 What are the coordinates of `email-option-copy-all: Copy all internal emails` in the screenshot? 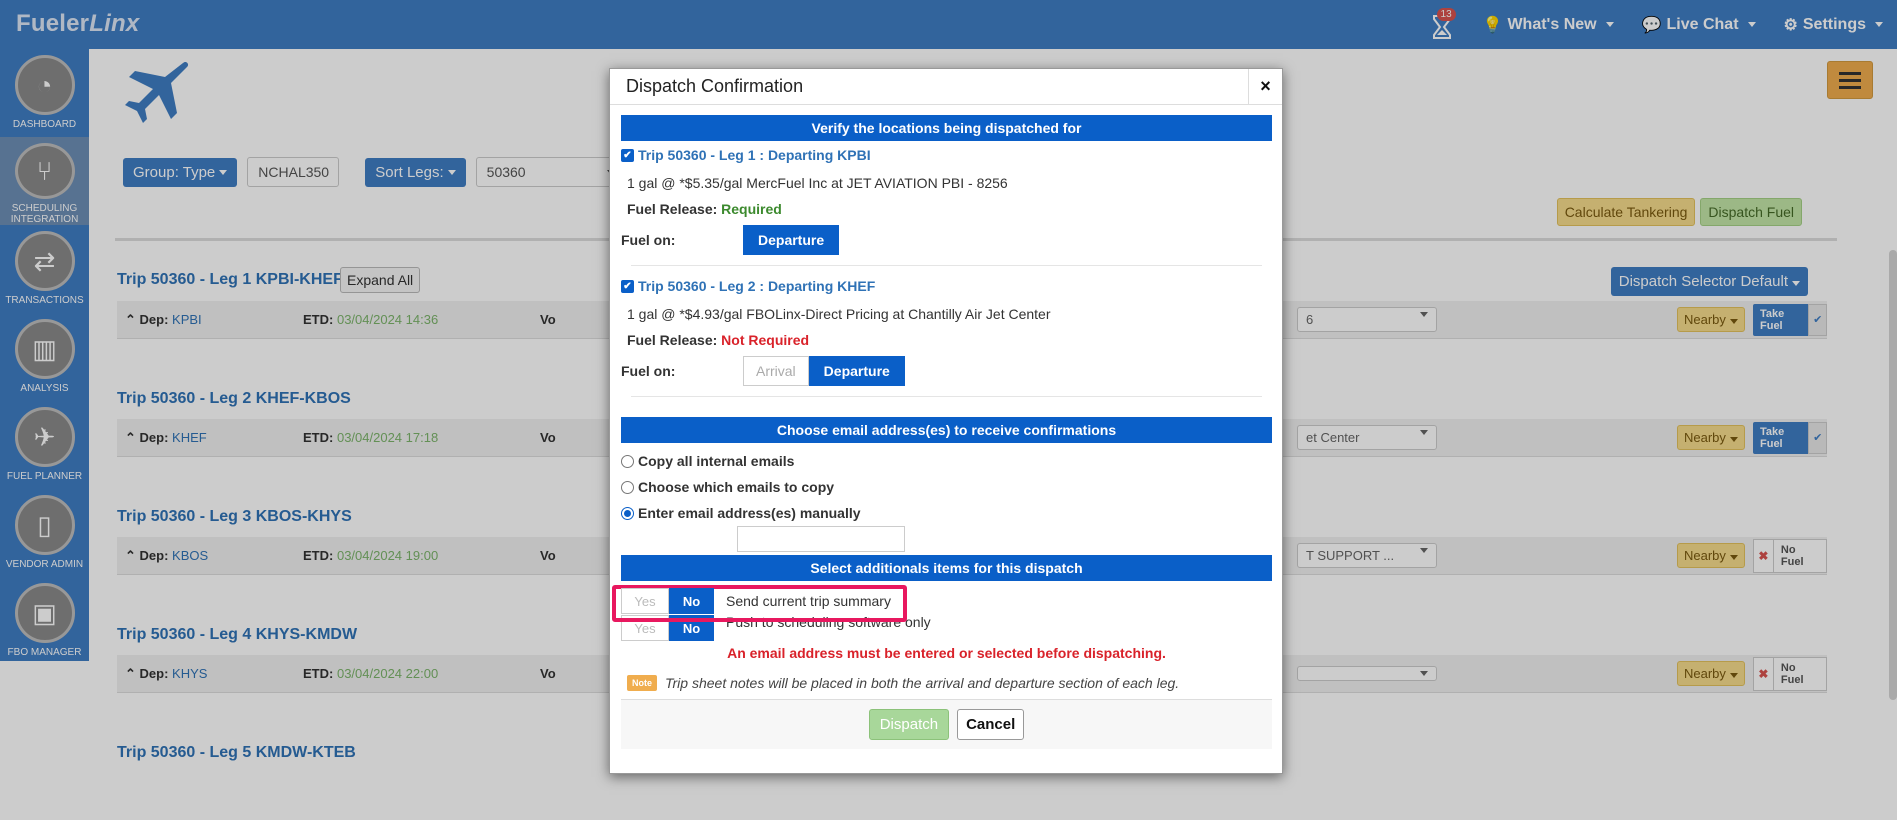 It's located at (946, 461).